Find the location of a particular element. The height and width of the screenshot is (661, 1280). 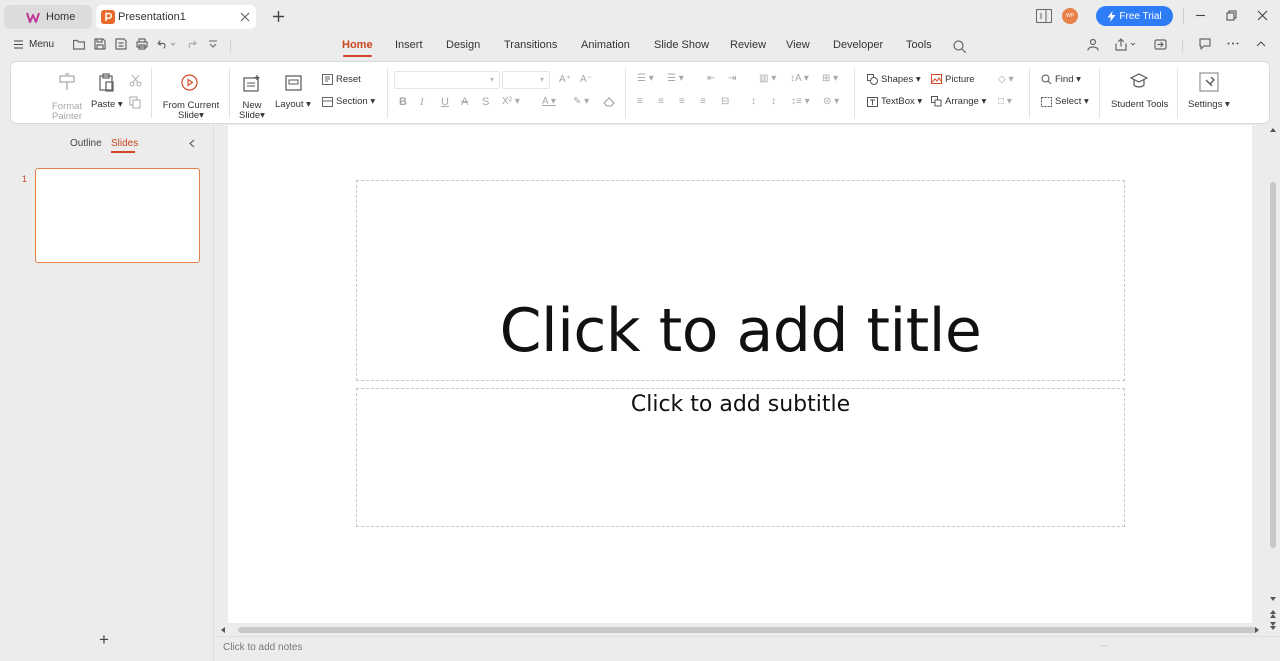

undo-icon is located at coordinates (166, 44).